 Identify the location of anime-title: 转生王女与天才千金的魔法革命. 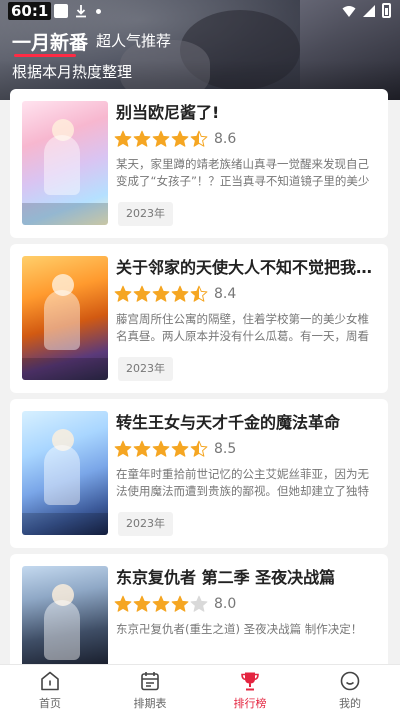
(228, 422).